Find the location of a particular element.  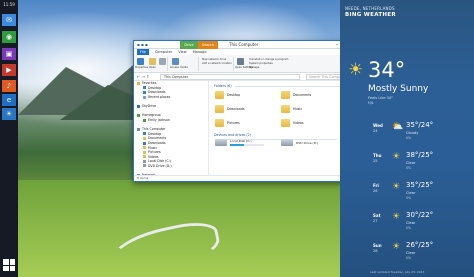

back-arrow-icon: ← is located at coordinates (138, 76).